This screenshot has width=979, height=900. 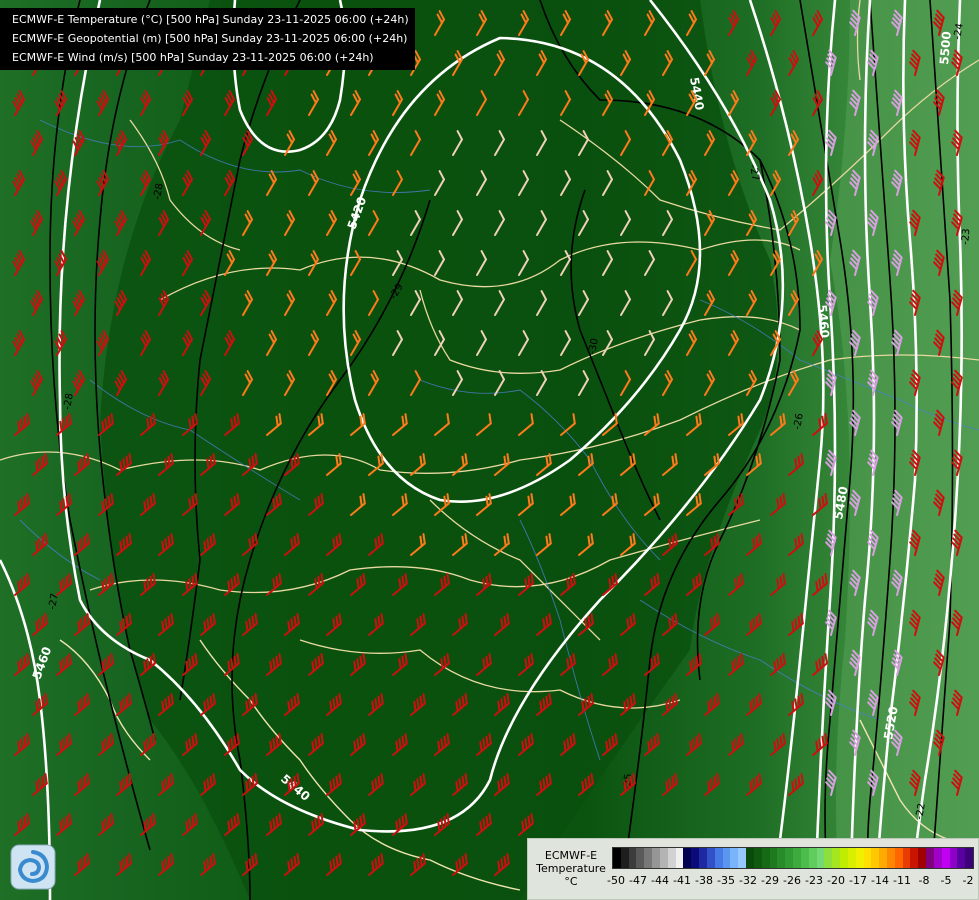 I want to click on legend-tick-label: -17, so click(x=858, y=880).